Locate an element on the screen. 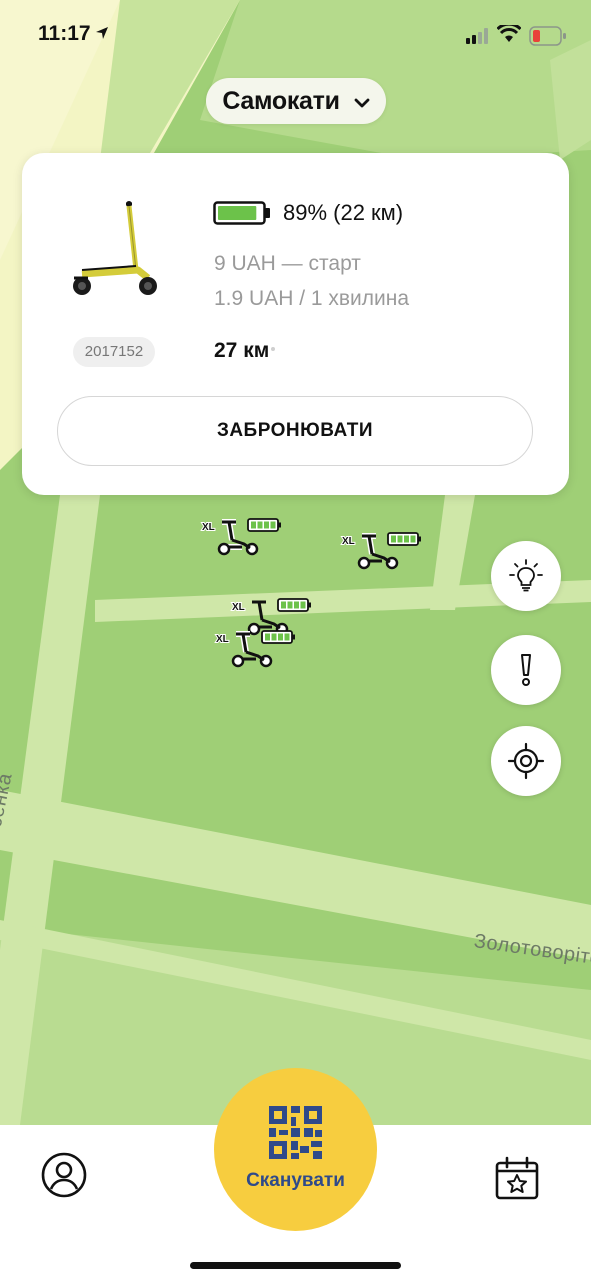 The image size is (591, 1280). distance-to-scooter: 27 км is located at coordinates (242, 350).